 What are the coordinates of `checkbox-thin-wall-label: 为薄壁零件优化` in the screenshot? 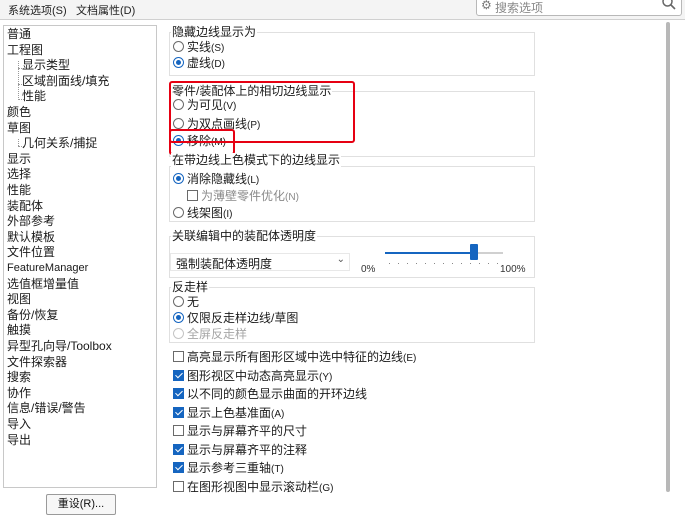 It's located at (243, 196).